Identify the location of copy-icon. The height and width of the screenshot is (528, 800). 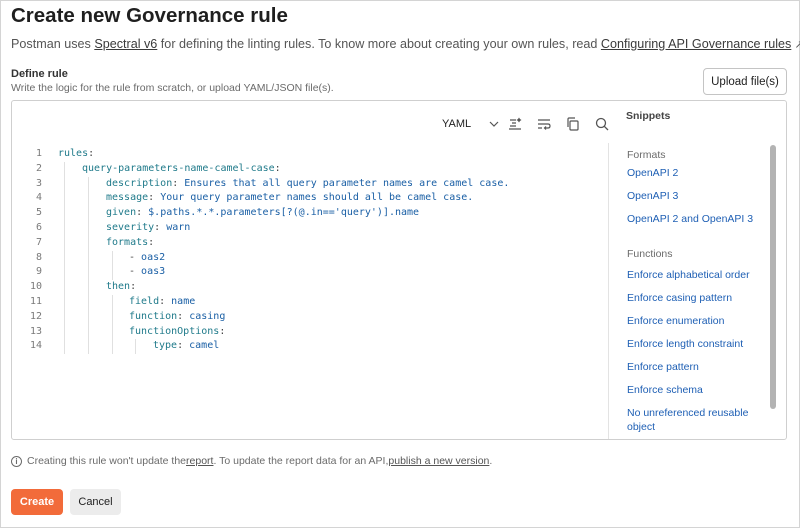
(573, 124).